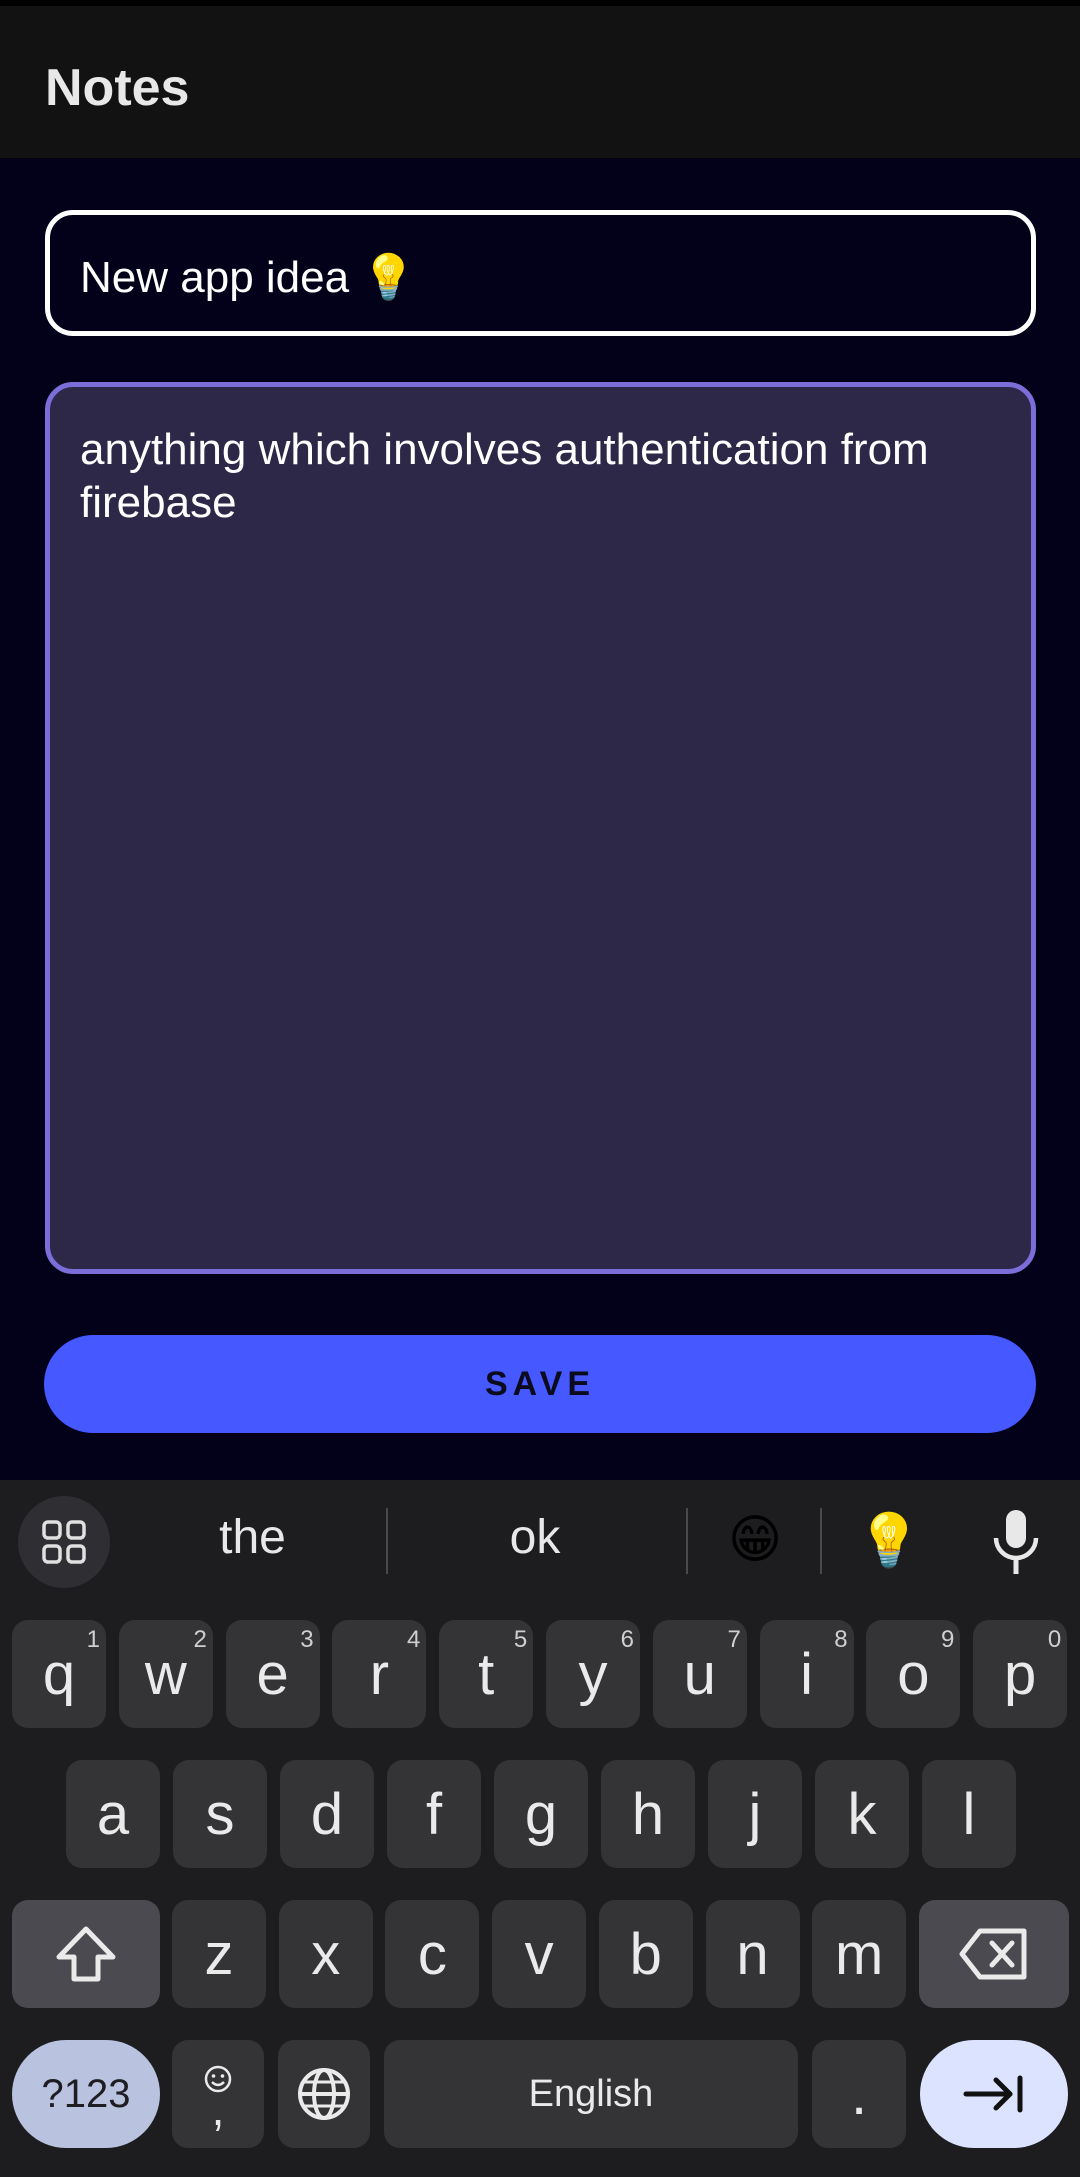 This screenshot has height=2177, width=1080. Describe the element at coordinates (93, 1639) in the screenshot. I see `key-number-hint: 1` at that location.